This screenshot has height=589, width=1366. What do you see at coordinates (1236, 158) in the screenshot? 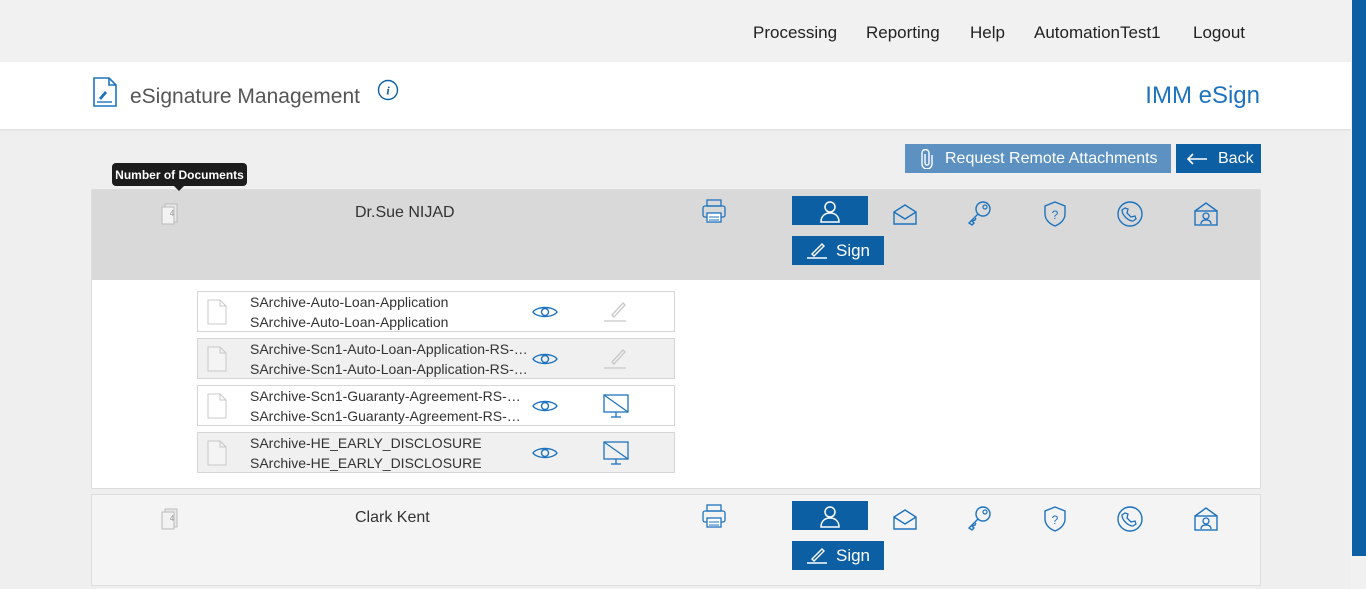
I see `back-label: Back` at bounding box center [1236, 158].